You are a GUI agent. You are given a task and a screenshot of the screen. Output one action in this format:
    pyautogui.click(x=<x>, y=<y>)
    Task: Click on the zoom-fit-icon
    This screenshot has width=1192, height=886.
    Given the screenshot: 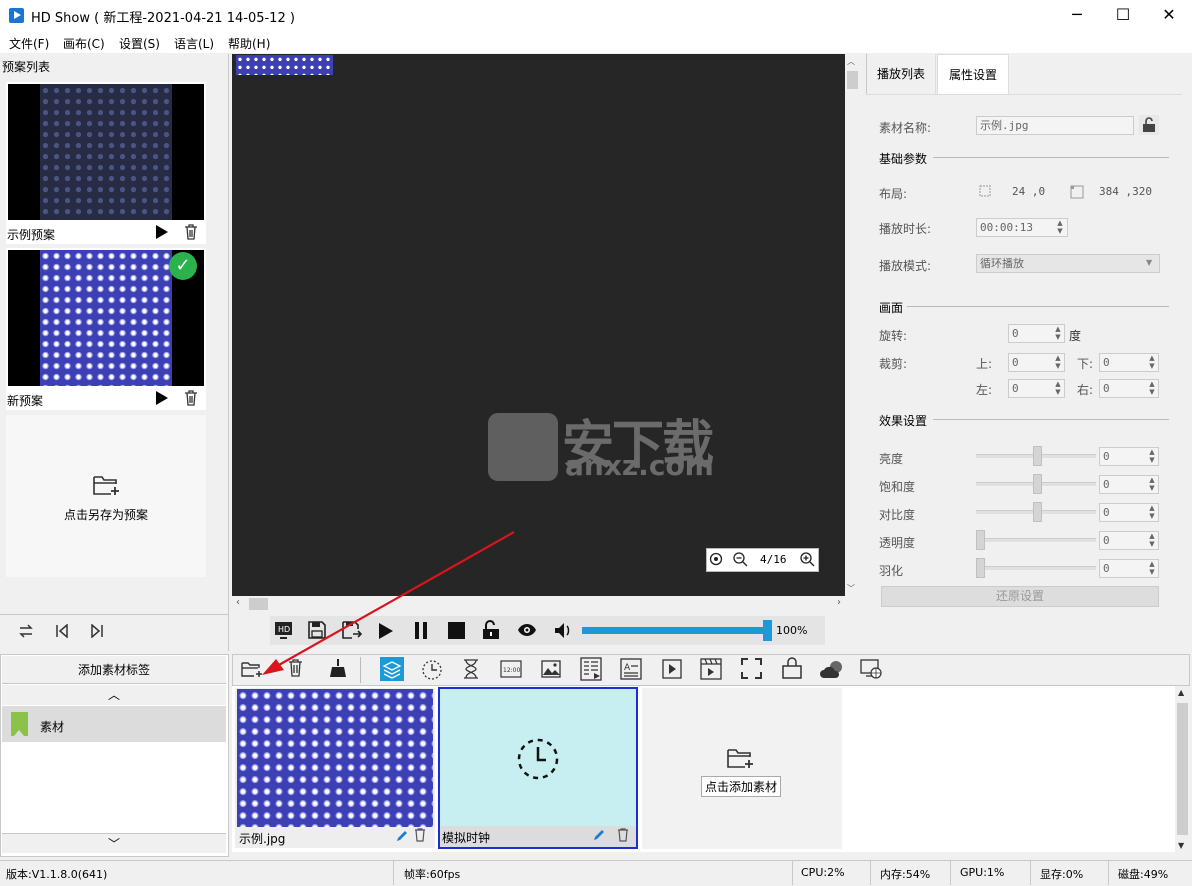 What is the action you would take?
    pyautogui.click(x=716, y=559)
    